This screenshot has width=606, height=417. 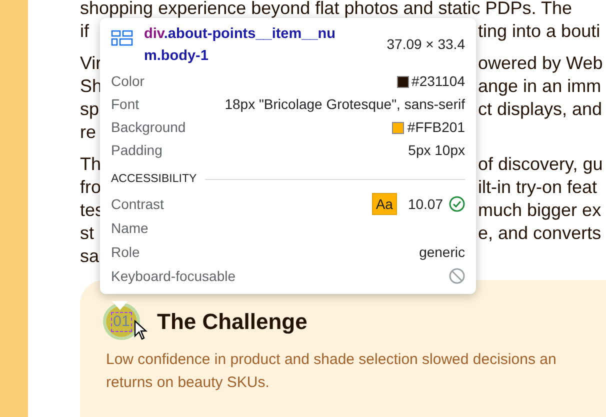 I want to click on property-label: Padding, so click(x=136, y=150).